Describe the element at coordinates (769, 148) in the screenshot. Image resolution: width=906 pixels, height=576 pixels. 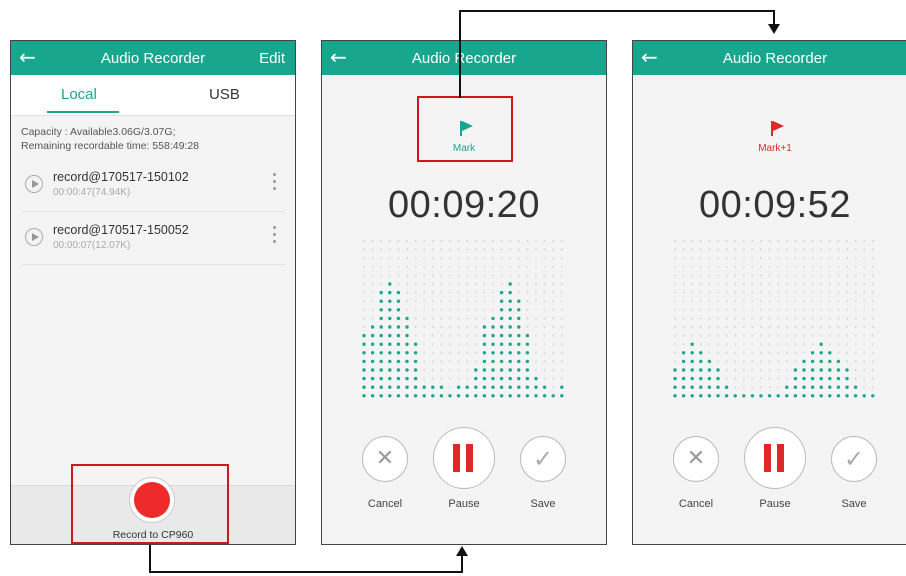
I see `mark-button-label: Mark+1` at that location.